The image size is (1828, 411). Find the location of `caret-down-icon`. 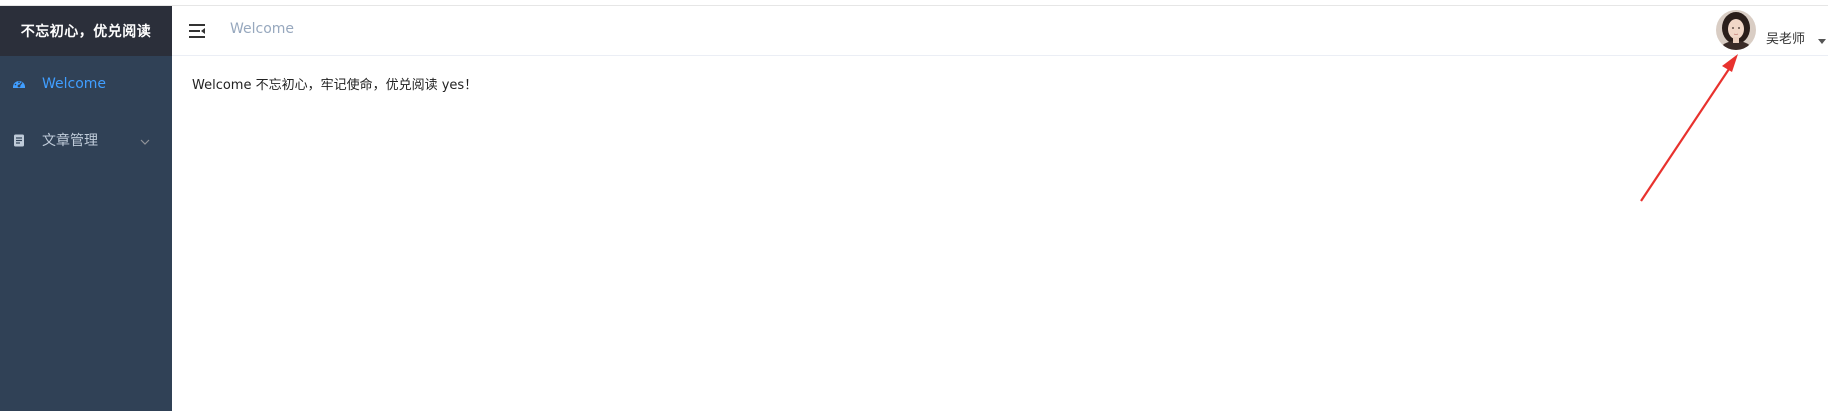

caret-down-icon is located at coordinates (1822, 41).